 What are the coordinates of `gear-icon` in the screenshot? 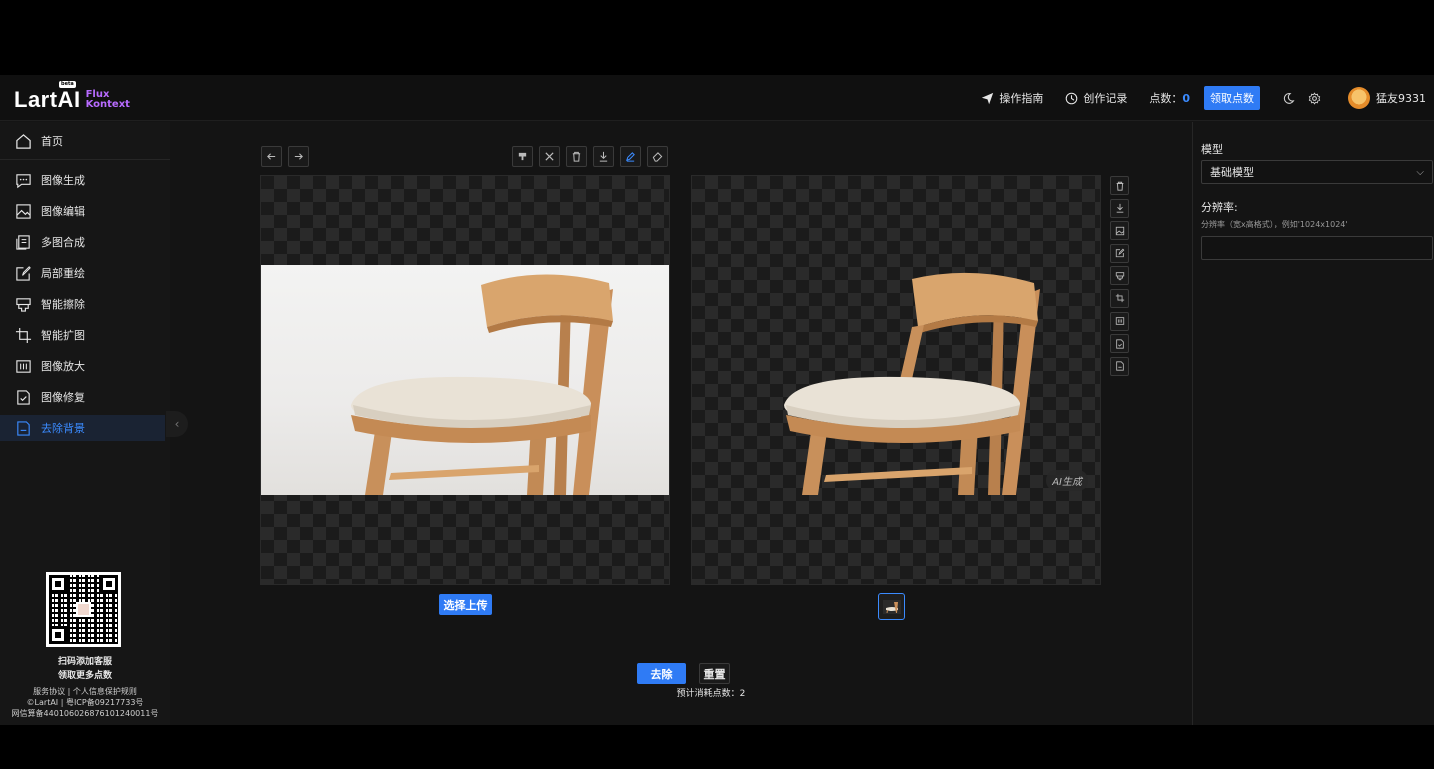 It's located at (1314, 98).